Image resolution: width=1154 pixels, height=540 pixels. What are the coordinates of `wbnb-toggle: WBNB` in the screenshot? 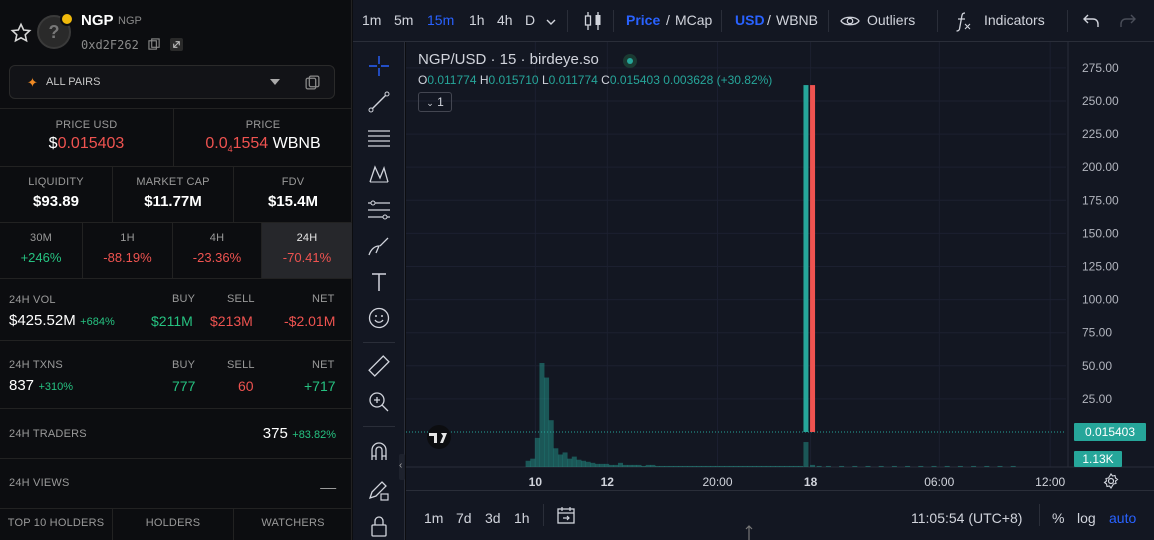 It's located at (797, 20).